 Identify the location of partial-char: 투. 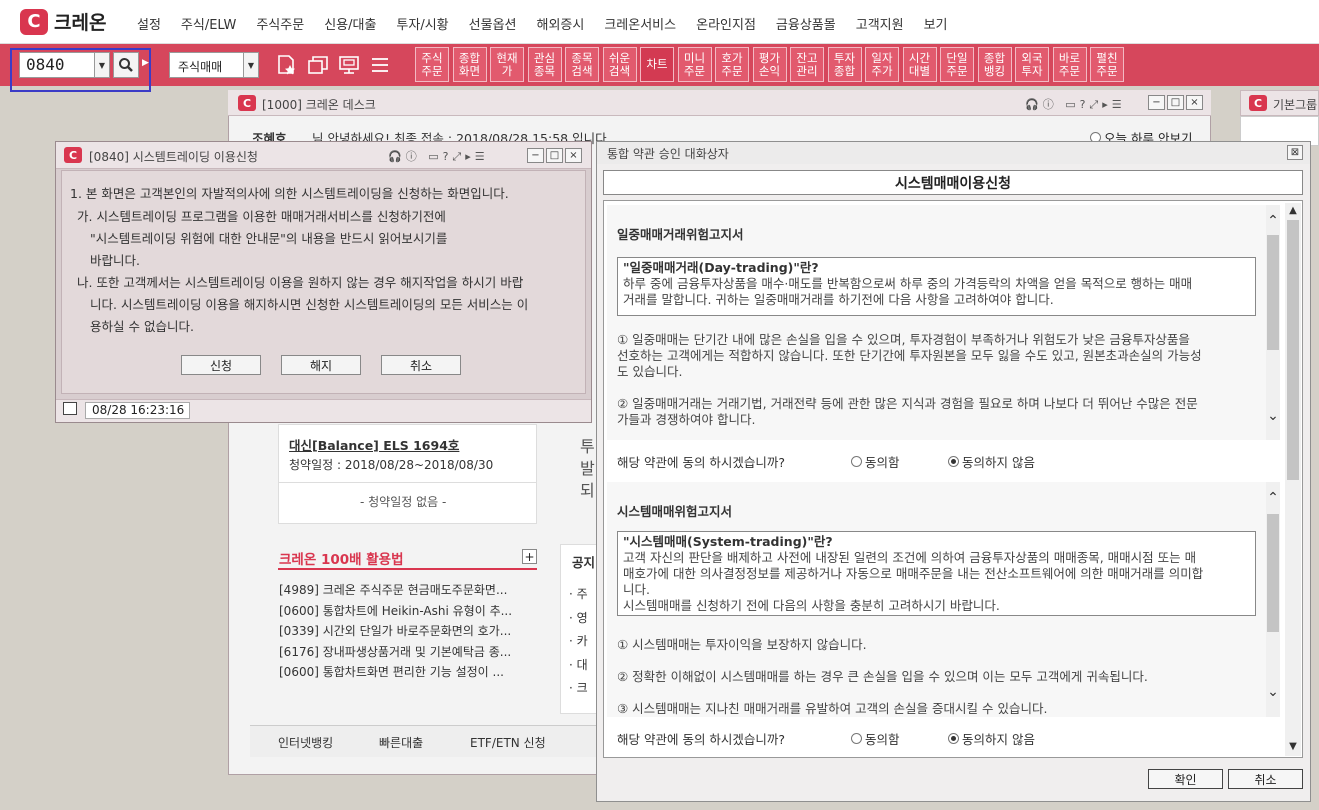
(587, 446).